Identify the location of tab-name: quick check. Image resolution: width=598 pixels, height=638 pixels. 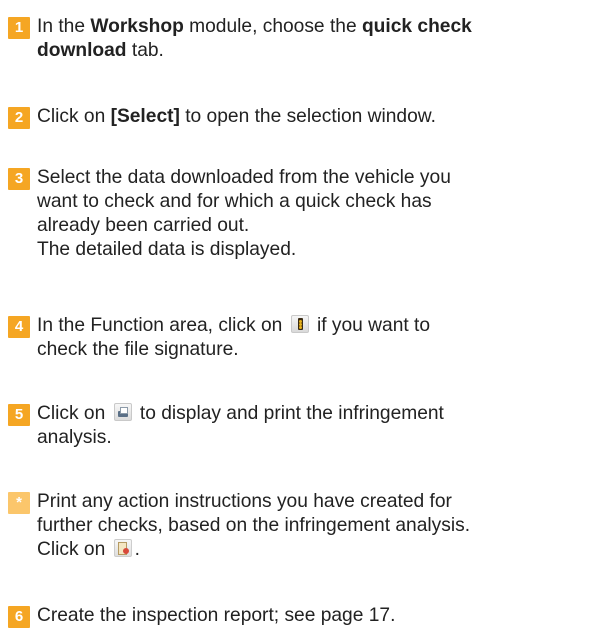
(416, 26).